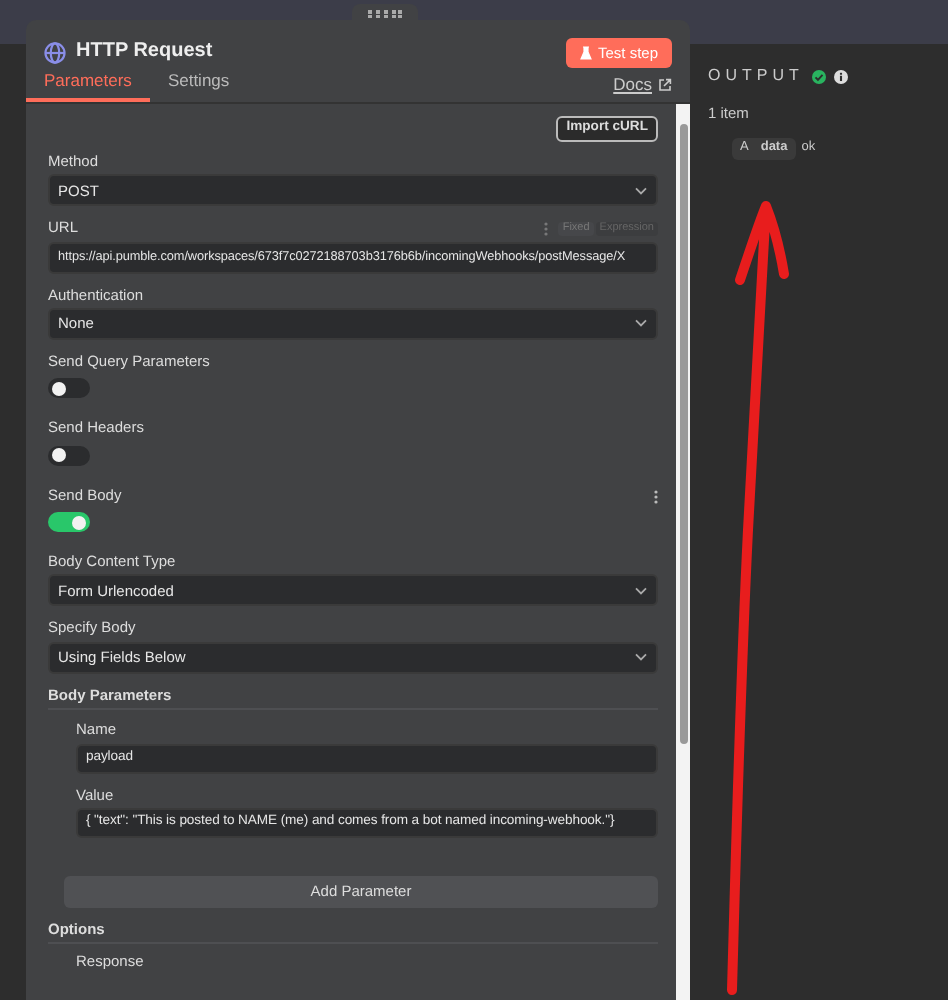 The image size is (948, 1000). What do you see at coordinates (585, 53) in the screenshot?
I see `flask-icon` at bounding box center [585, 53].